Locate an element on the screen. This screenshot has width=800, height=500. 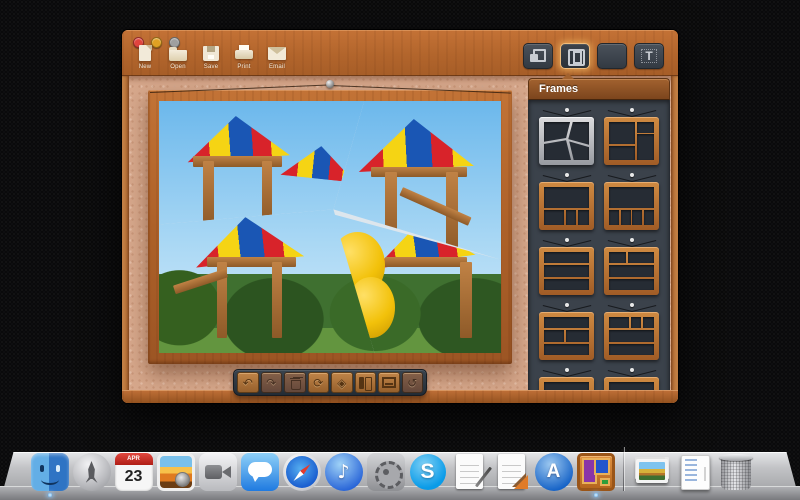
dock-calendar: APR 23 is located at coordinates (133, 471).